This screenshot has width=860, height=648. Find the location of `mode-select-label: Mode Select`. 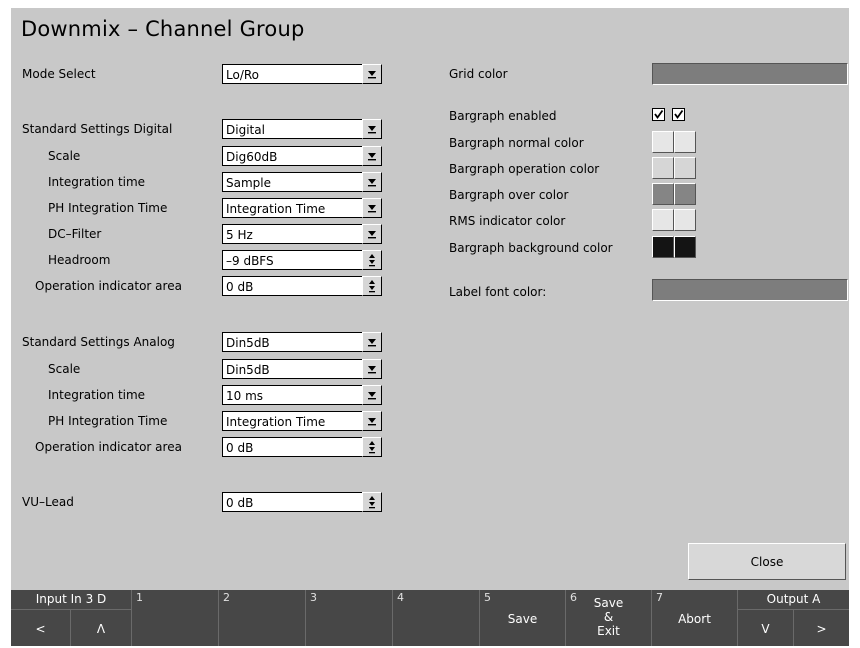

mode-select-label: Mode Select is located at coordinates (59, 74).